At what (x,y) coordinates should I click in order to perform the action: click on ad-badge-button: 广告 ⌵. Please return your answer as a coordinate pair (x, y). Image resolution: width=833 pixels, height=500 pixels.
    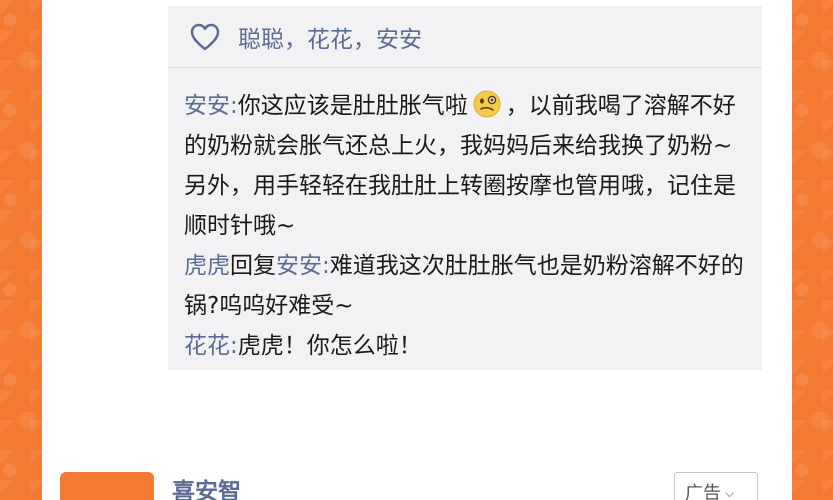
    Looking at the image, I should click on (716, 486).